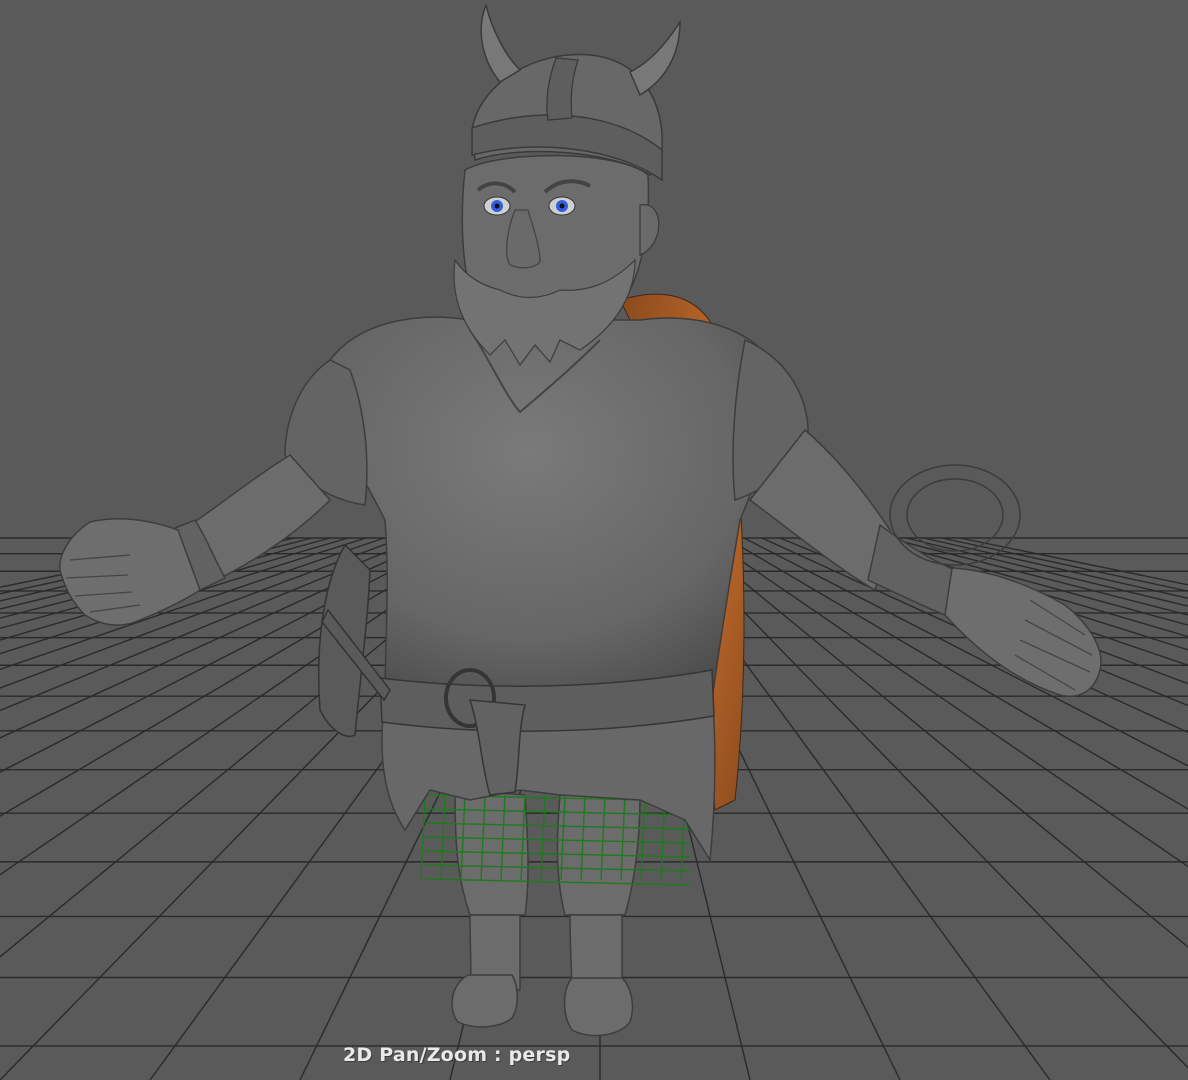  I want to click on ear, so click(649, 230).